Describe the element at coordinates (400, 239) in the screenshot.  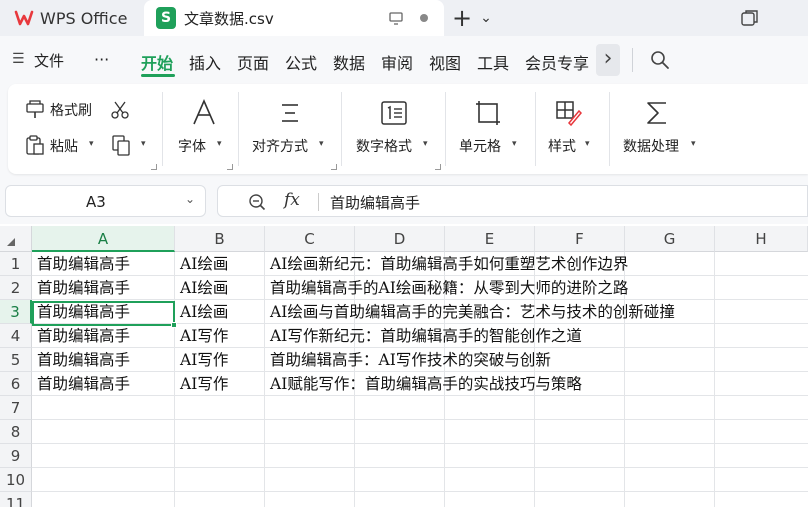
I see `column-header-d: D` at that location.